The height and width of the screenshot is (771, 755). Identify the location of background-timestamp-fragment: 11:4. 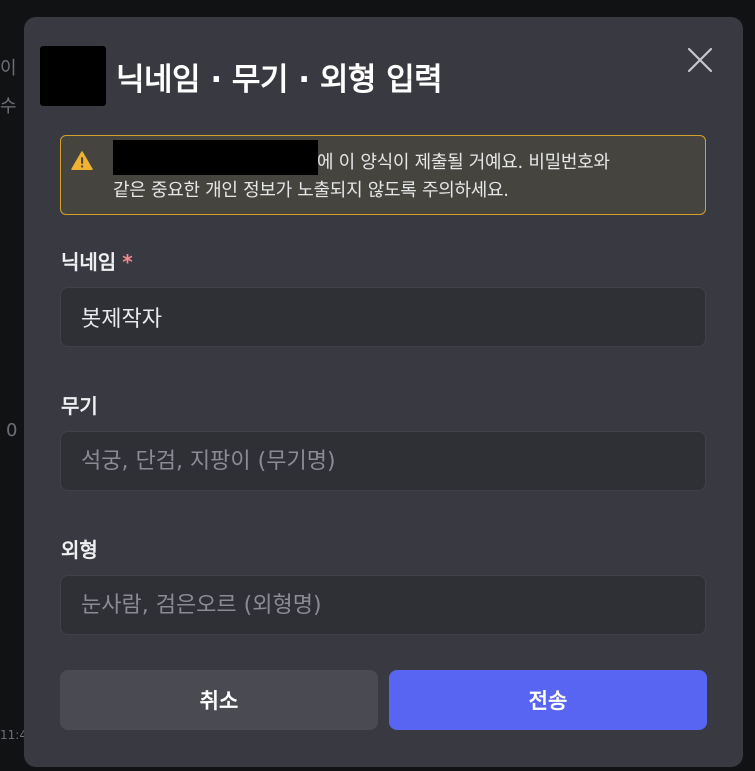
(13, 735).